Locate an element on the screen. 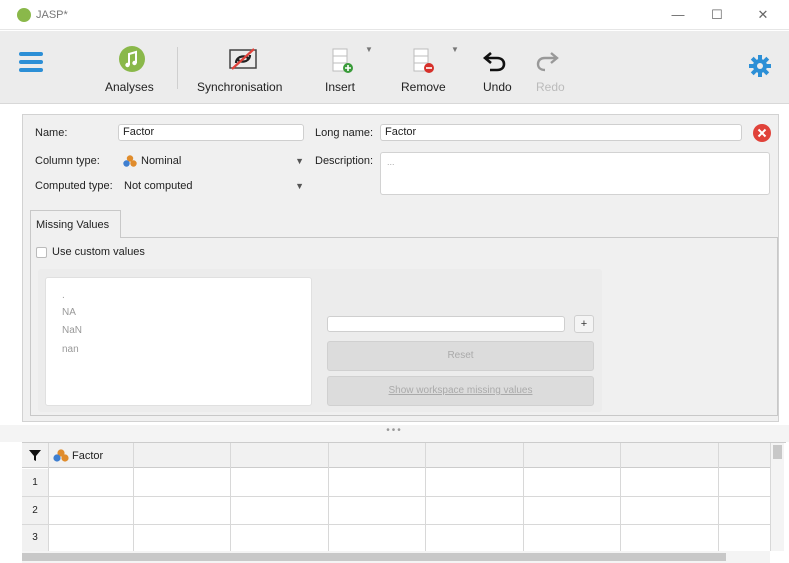 The image size is (789, 563). list-item: nan is located at coordinates (70, 349).